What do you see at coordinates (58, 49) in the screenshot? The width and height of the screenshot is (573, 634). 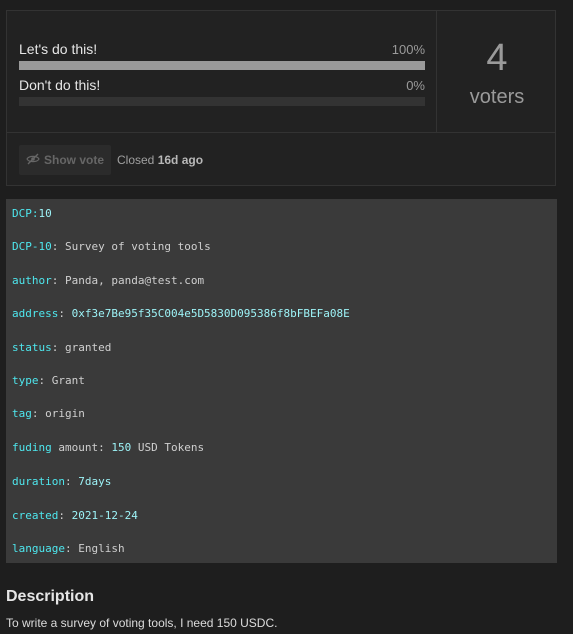 I see `option-label: Let's do this!` at bounding box center [58, 49].